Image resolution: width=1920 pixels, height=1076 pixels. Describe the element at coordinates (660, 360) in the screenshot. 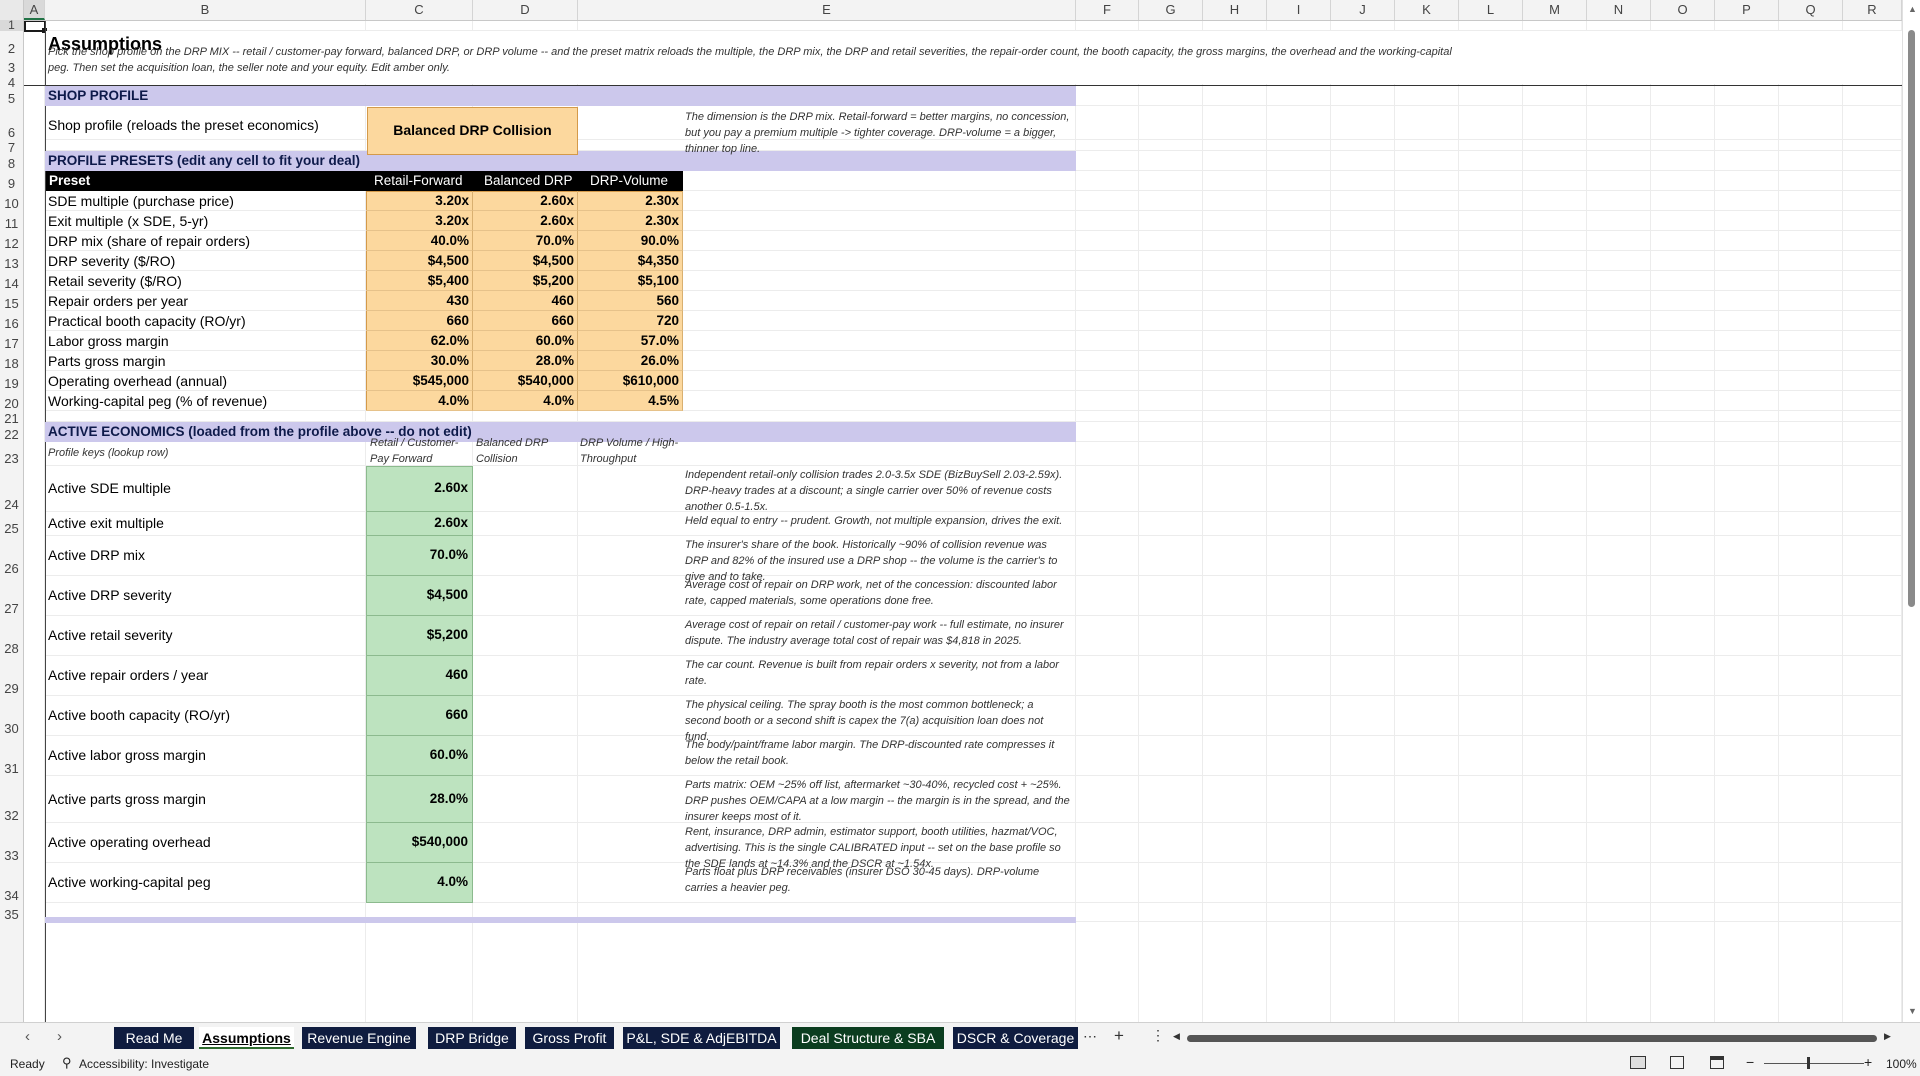

I see `preset-value: 26.0%` at that location.